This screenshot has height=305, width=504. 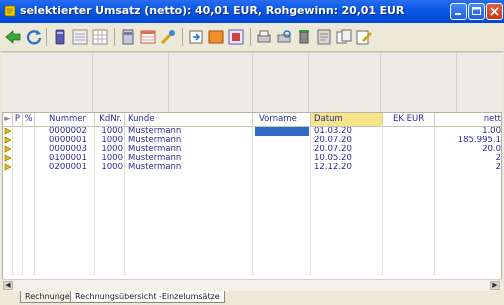 I want to click on print-preview-icon, so click(x=284, y=37).